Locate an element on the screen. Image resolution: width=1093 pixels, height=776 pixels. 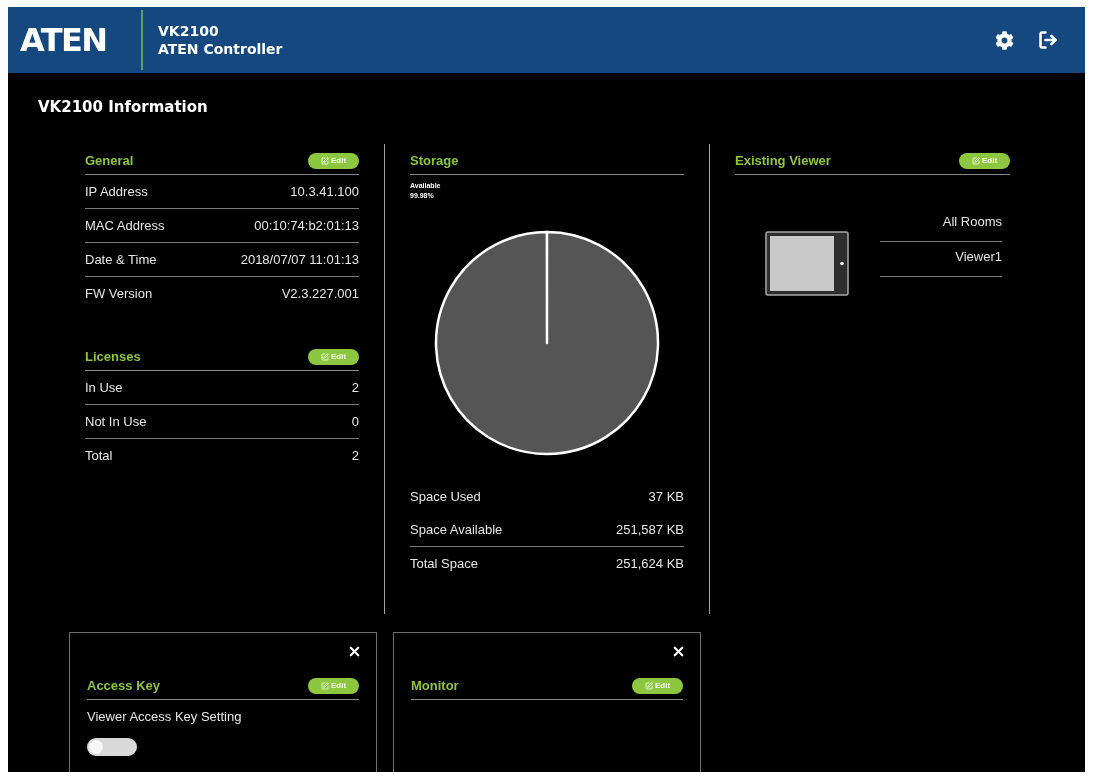
row-value: 251,624 KB is located at coordinates (650, 563).